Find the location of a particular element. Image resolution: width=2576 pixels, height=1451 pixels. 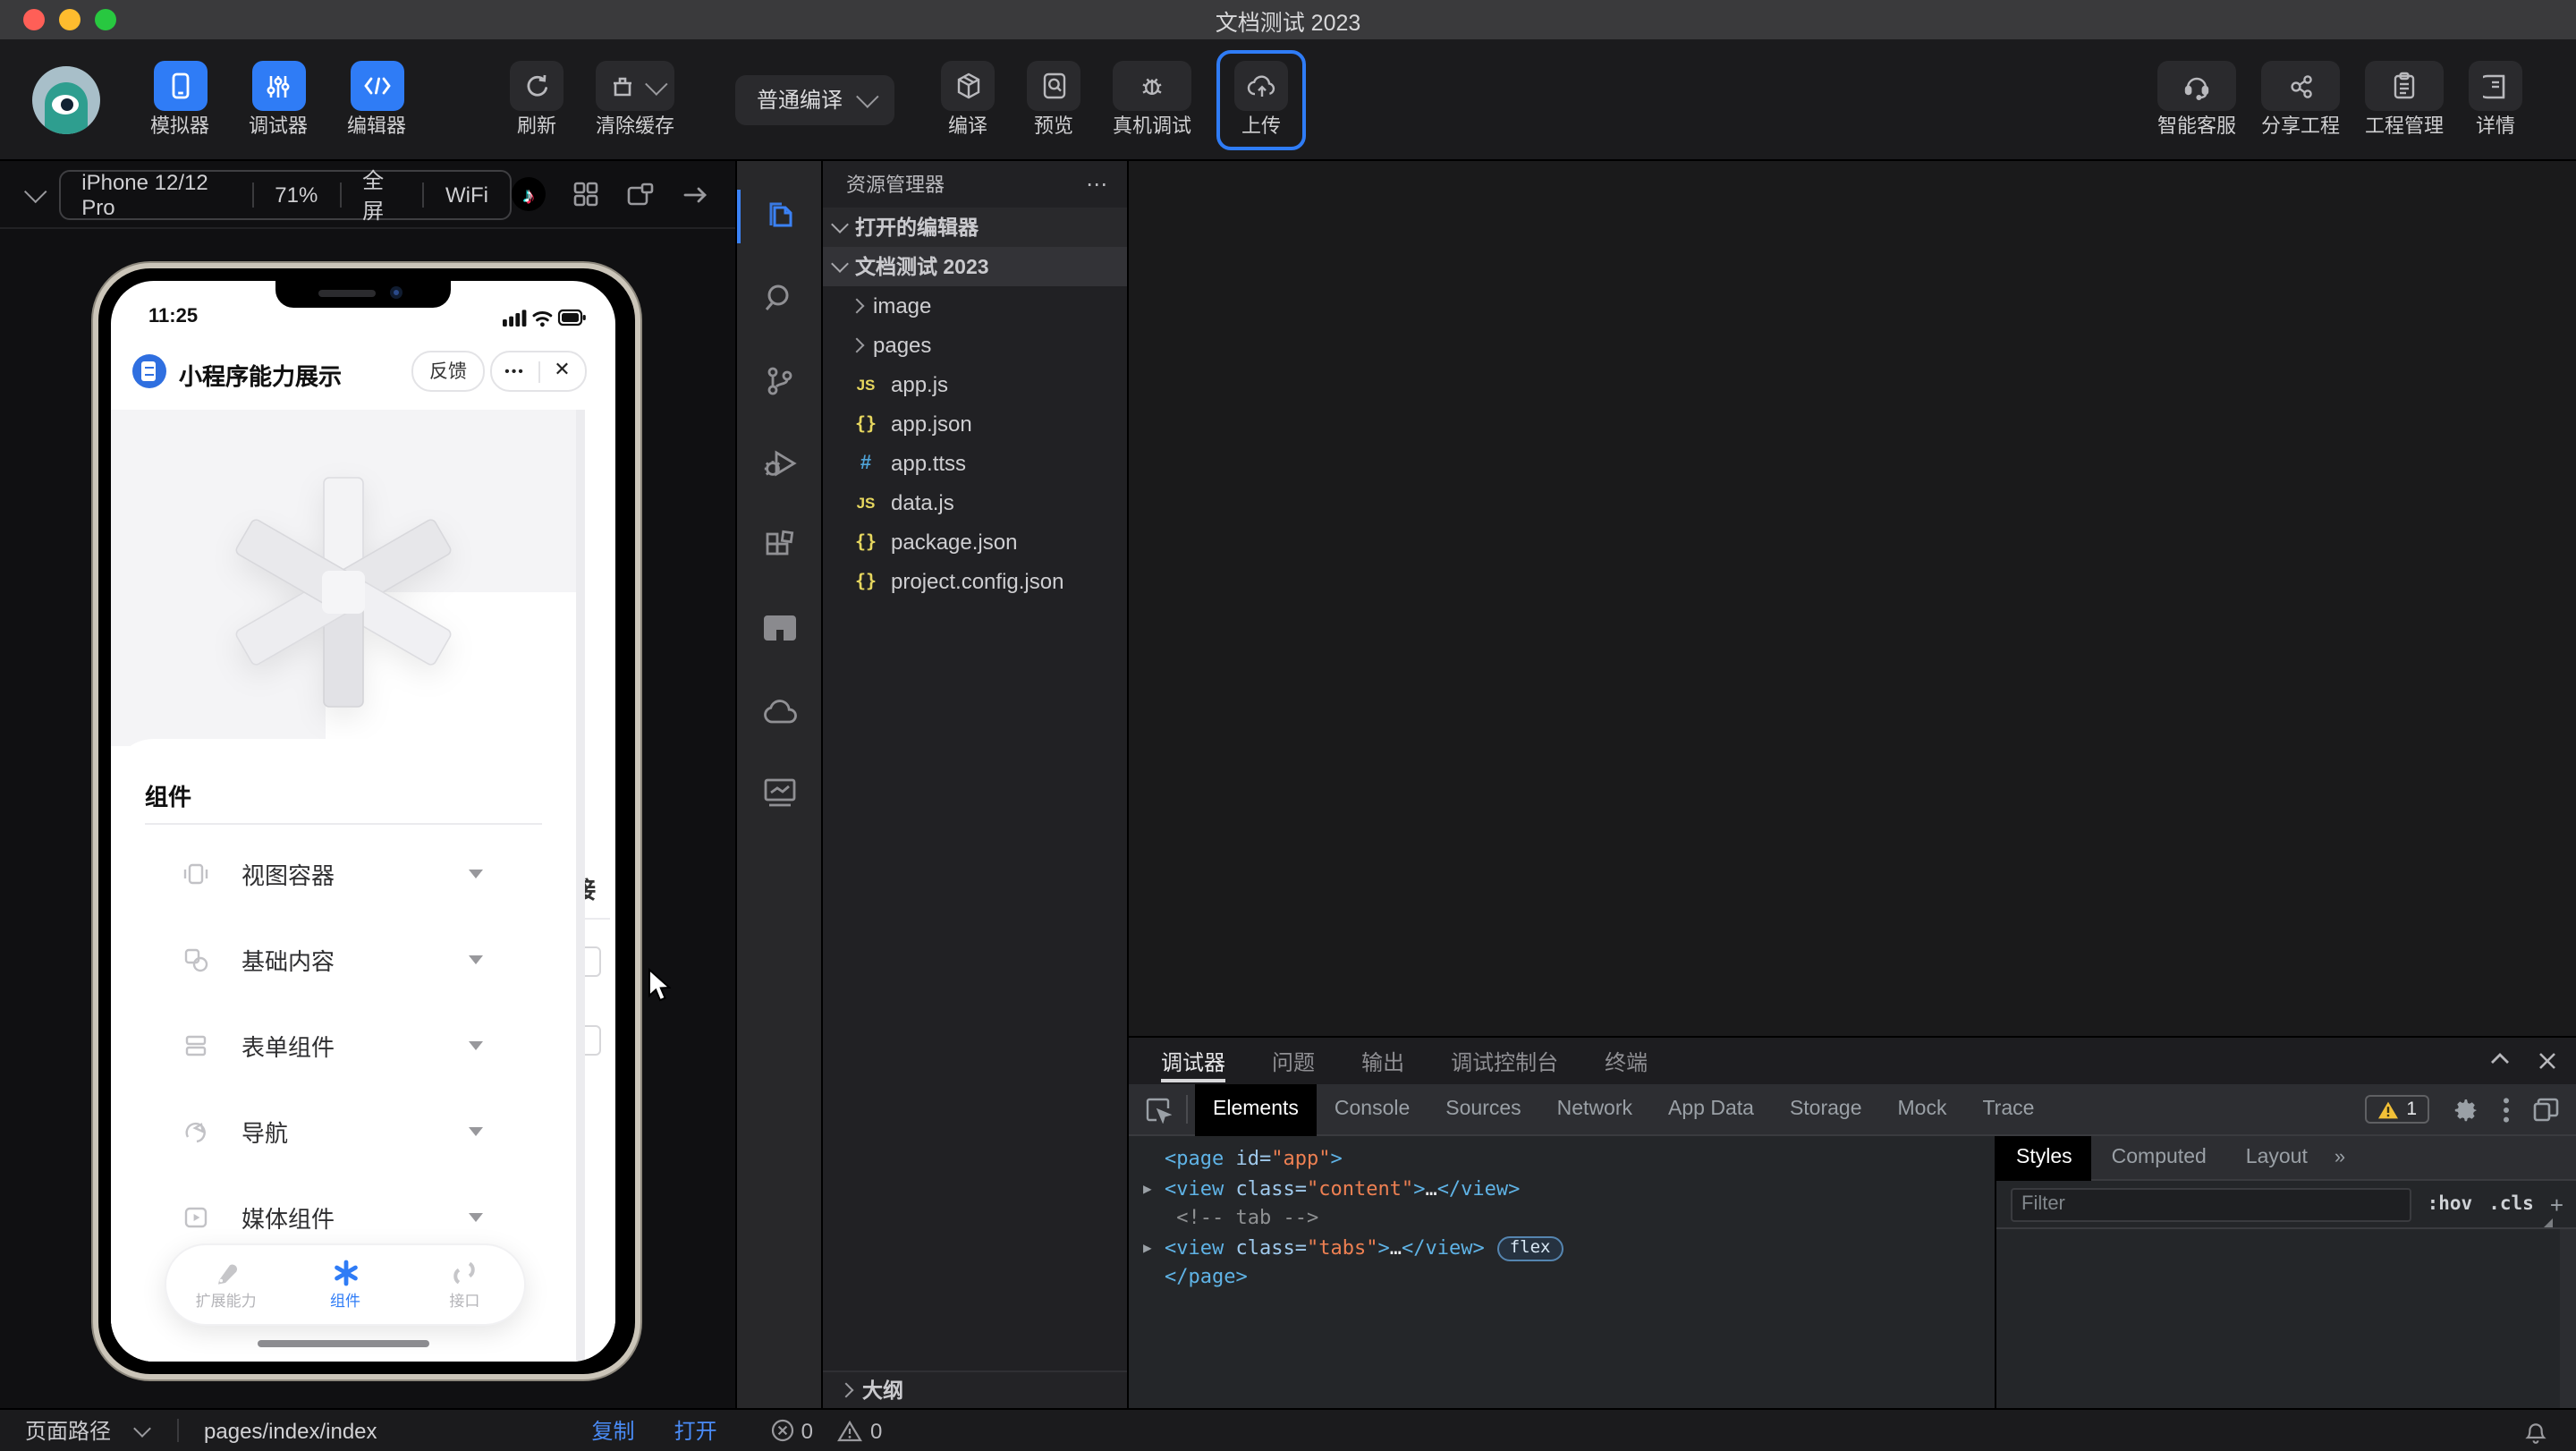

tree-item-file: # app.ttss is located at coordinates (975, 463).